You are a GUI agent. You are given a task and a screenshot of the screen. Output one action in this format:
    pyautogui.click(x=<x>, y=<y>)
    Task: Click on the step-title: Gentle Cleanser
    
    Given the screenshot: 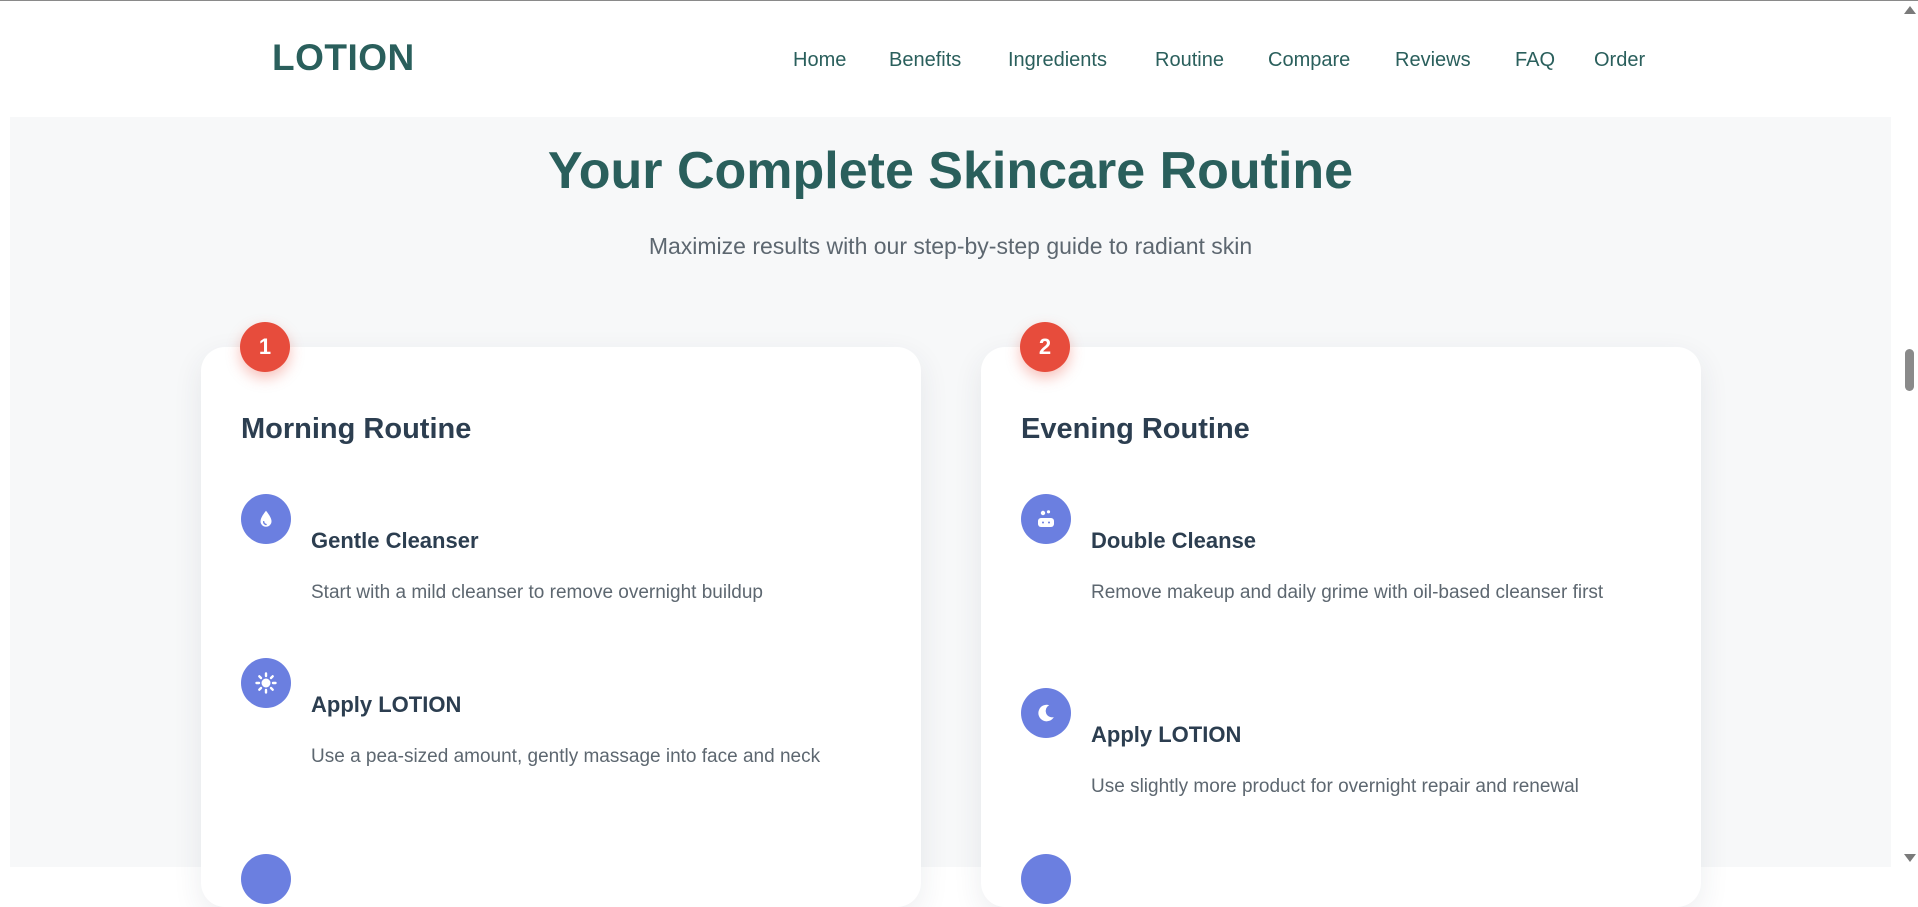 What is the action you would take?
    pyautogui.click(x=395, y=540)
    